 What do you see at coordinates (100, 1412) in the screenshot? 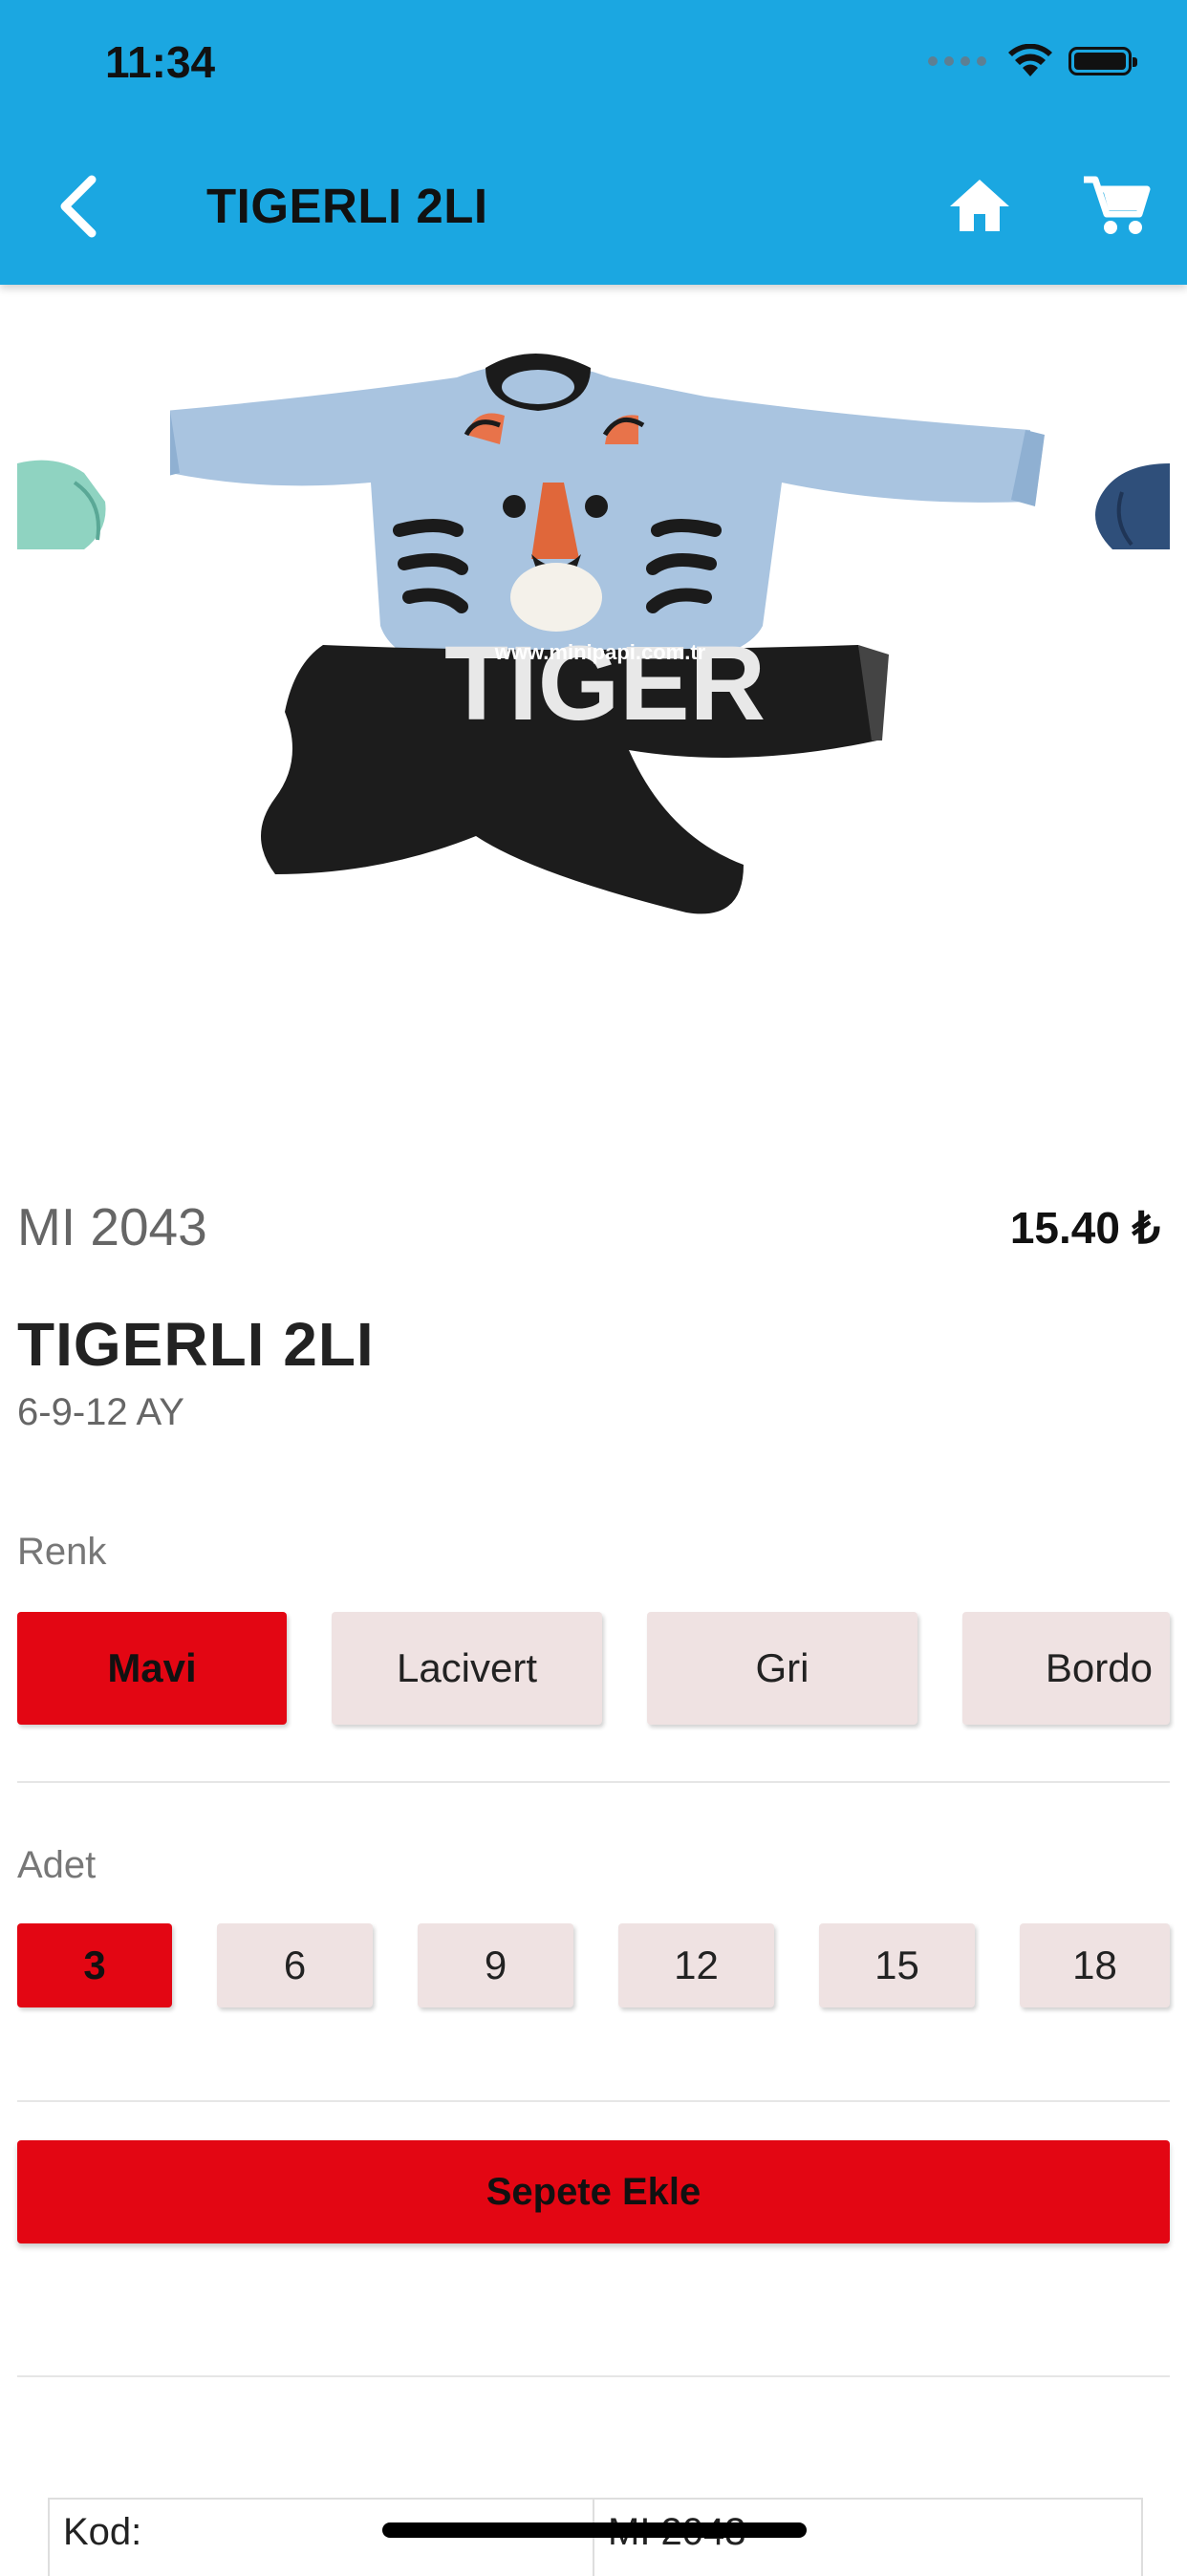
I see `product-size-range: 6-9-12 AY` at bounding box center [100, 1412].